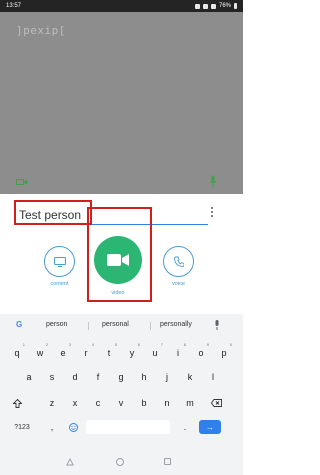 The height and width of the screenshot is (475, 320). What do you see at coordinates (46, 344) in the screenshot?
I see `key-hint: 2` at bounding box center [46, 344].